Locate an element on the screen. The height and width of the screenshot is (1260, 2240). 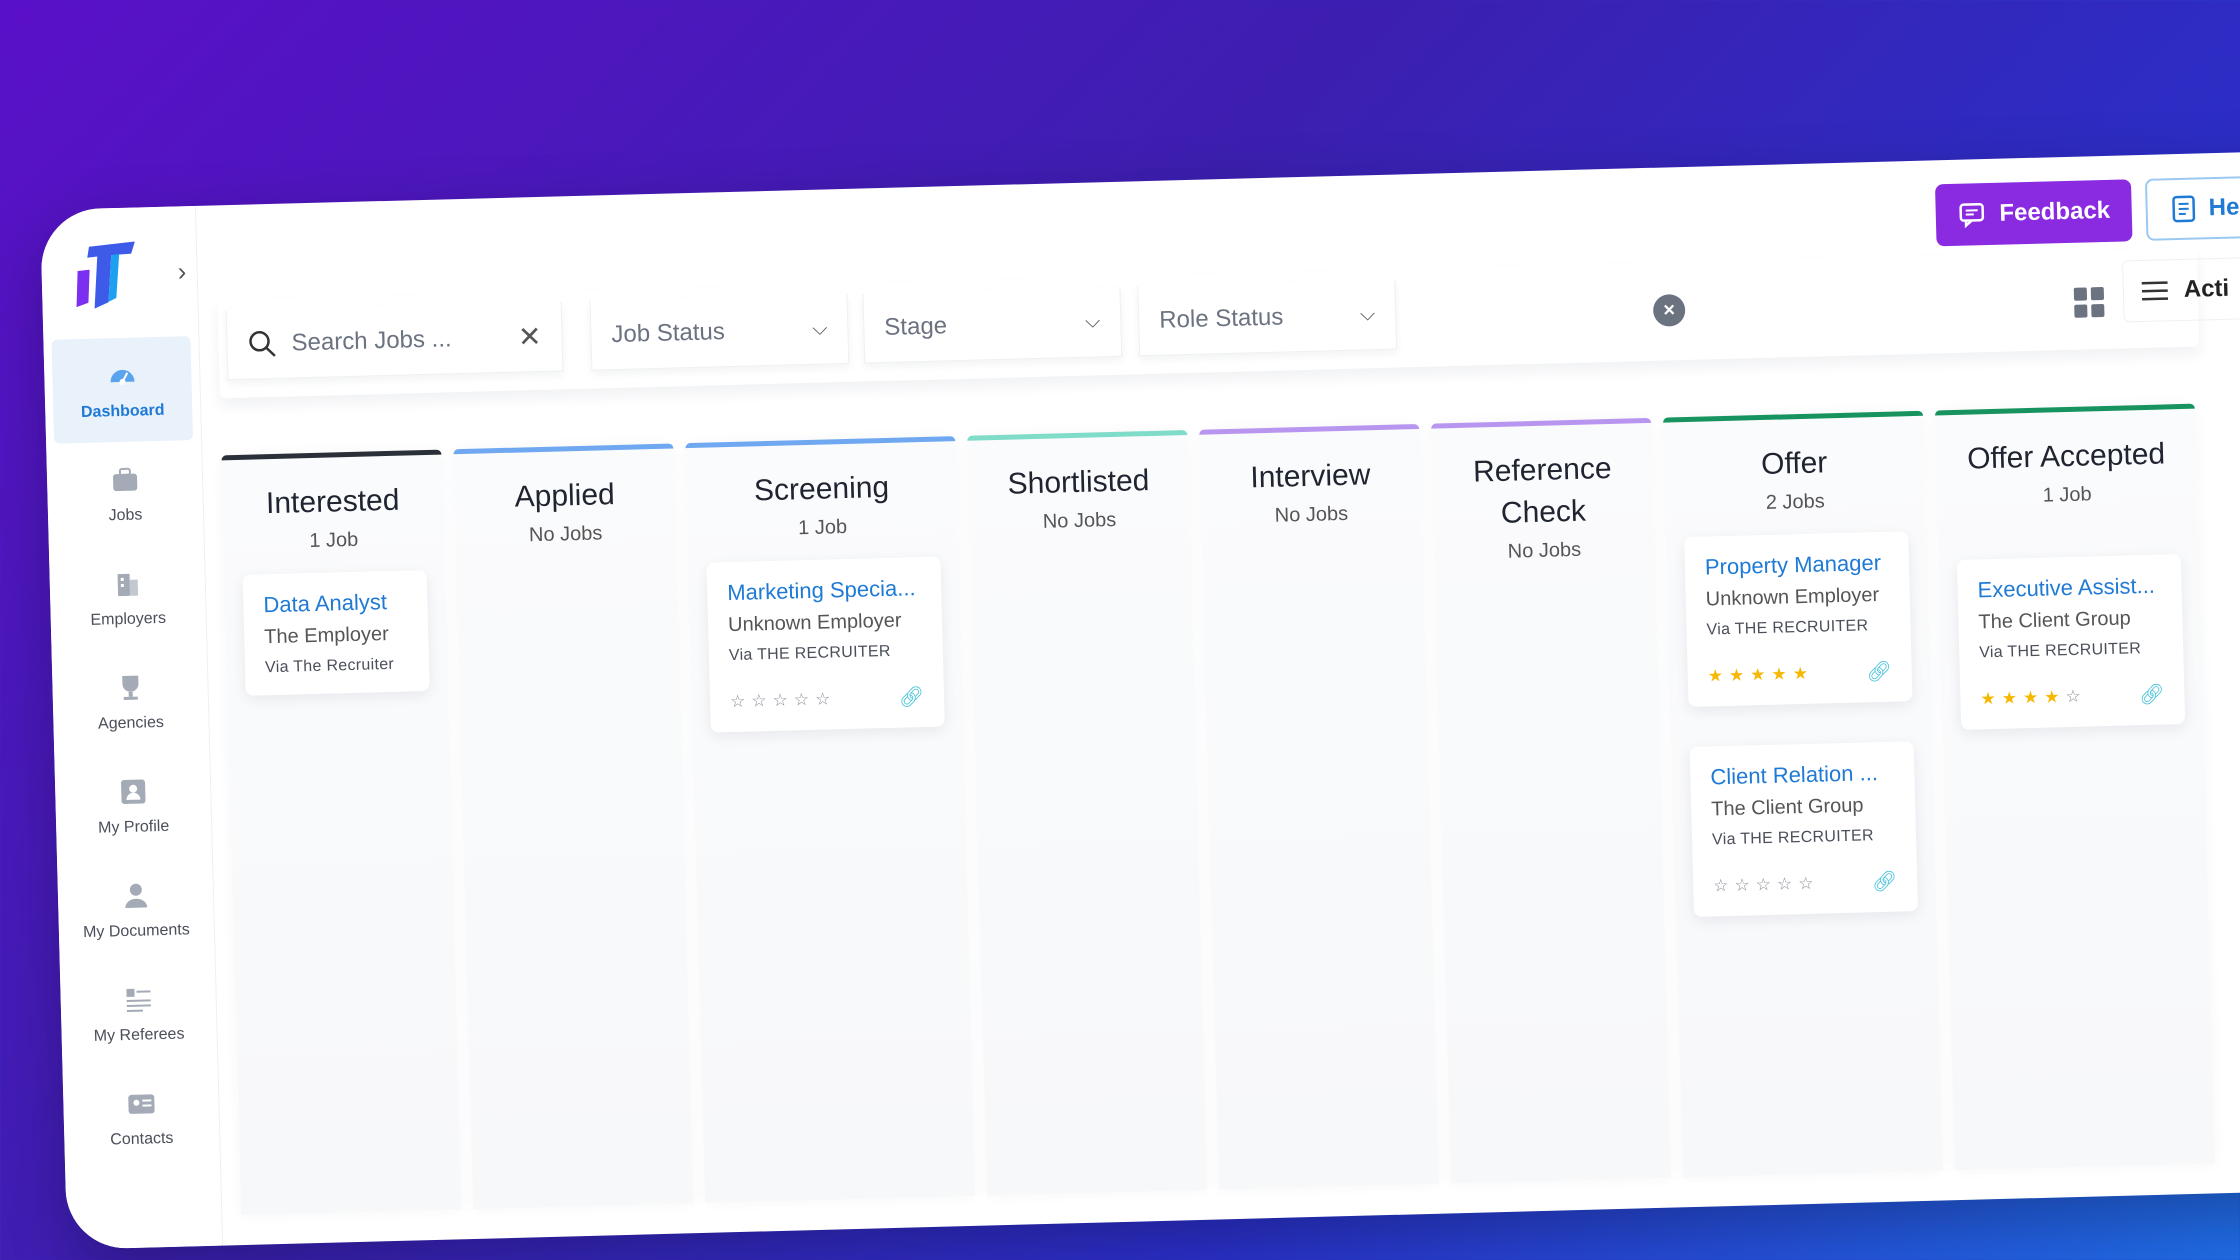
job-status-label: Job Status is located at coordinates (668, 332).